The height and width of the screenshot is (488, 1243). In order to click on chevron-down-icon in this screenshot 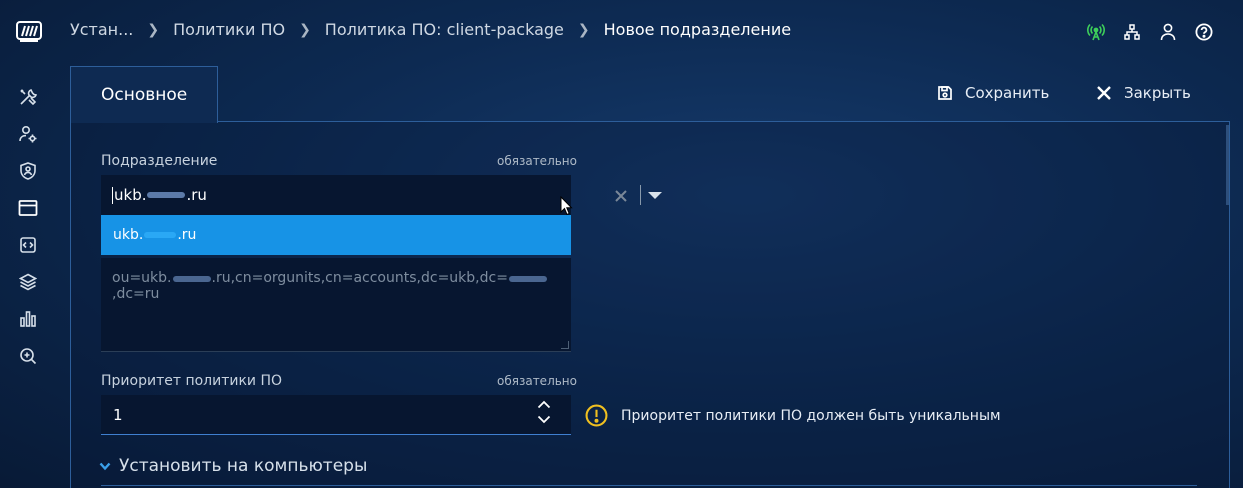, I will do `click(105, 466)`.